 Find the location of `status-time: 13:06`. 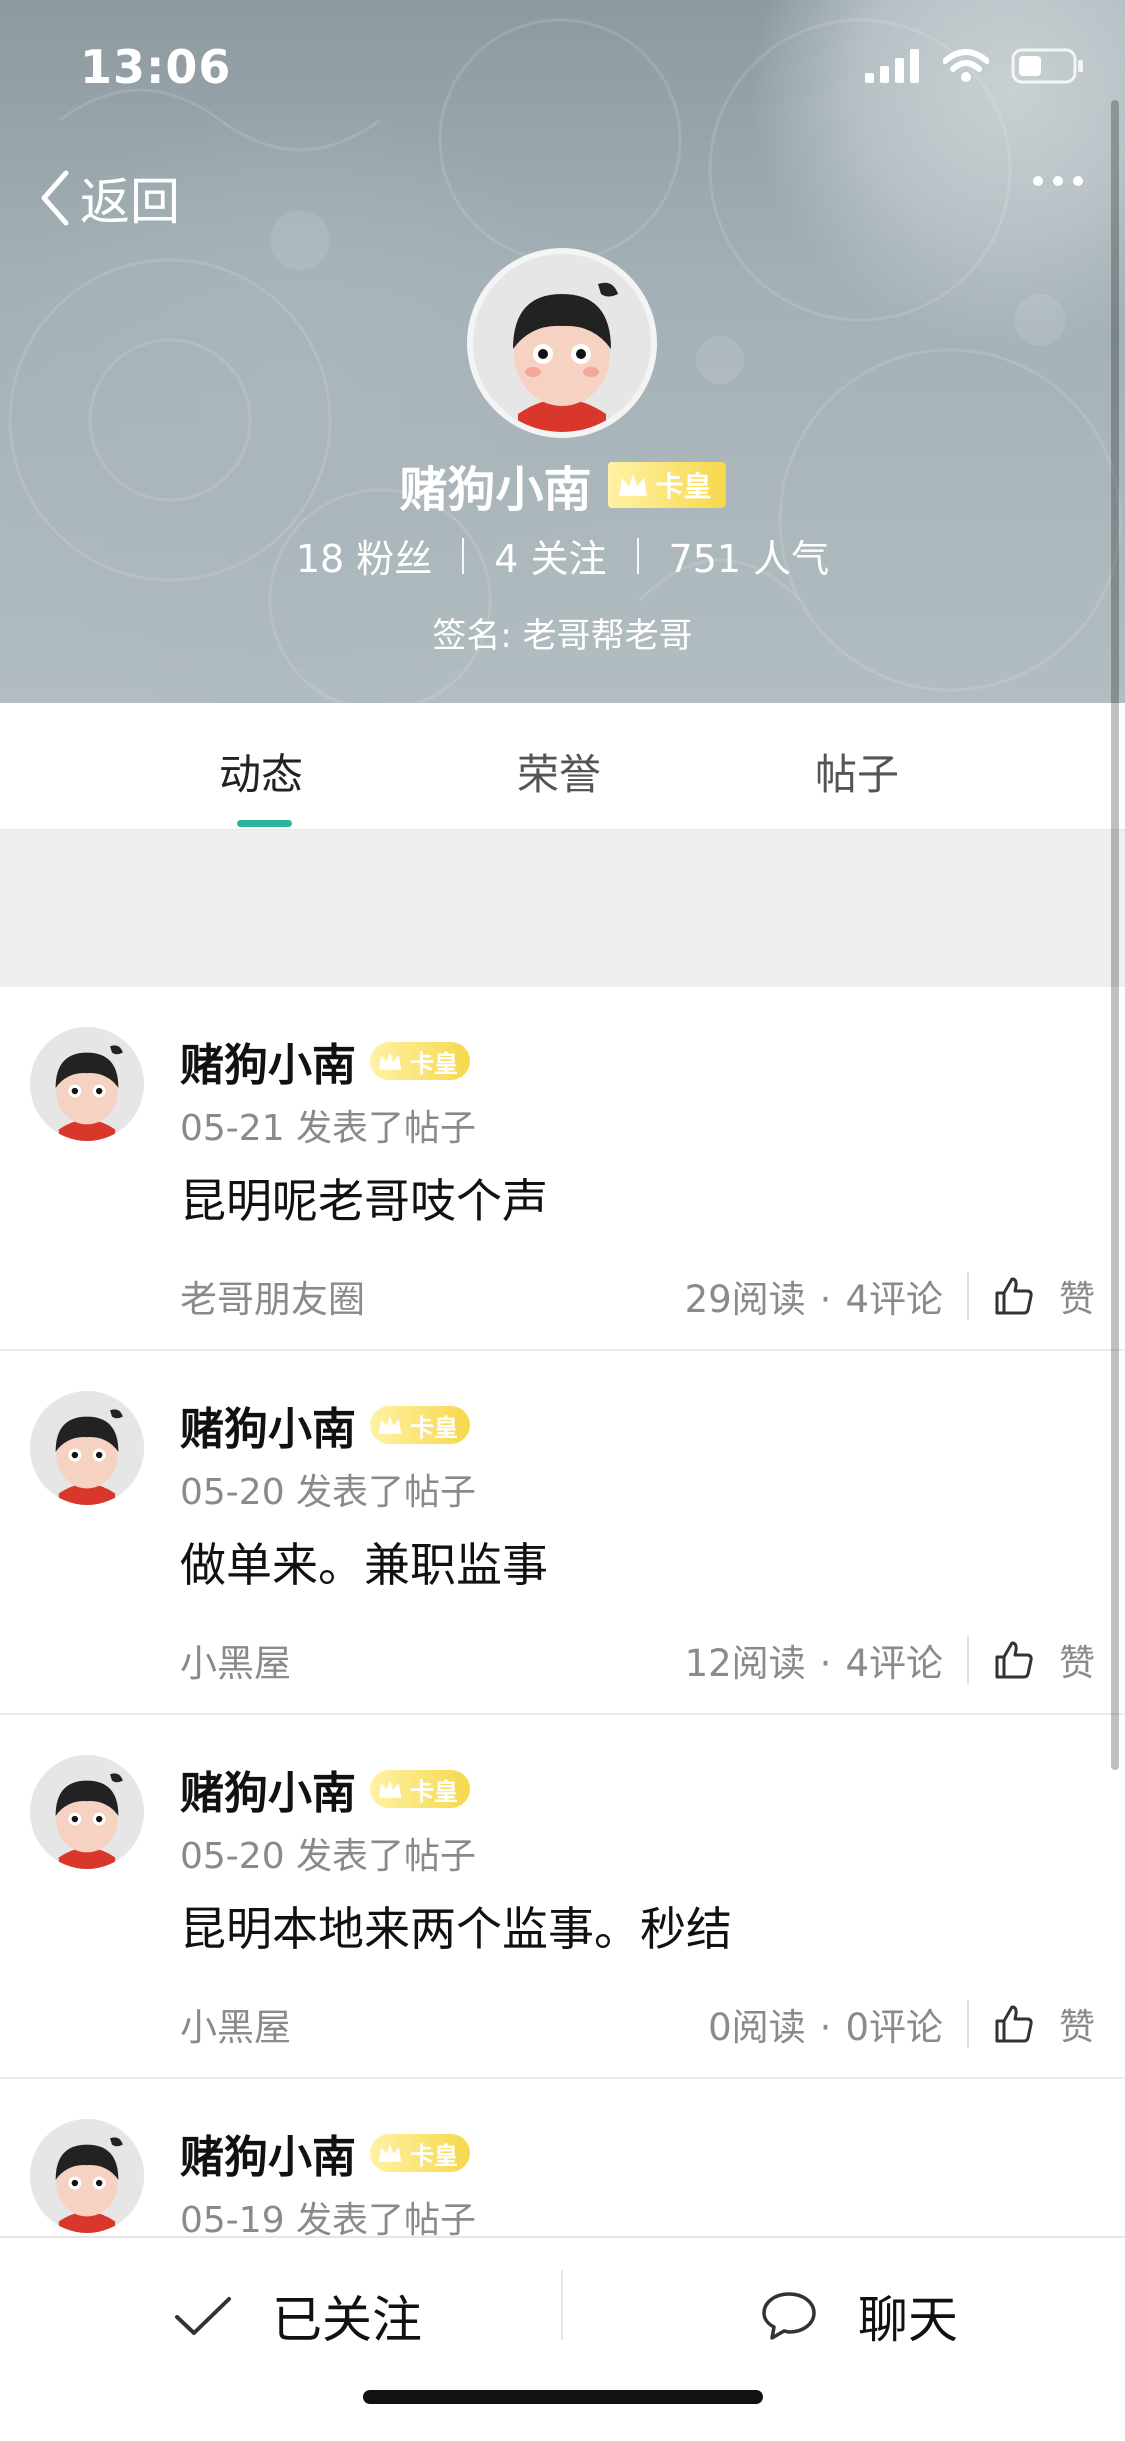

status-time: 13:06 is located at coordinates (156, 67).